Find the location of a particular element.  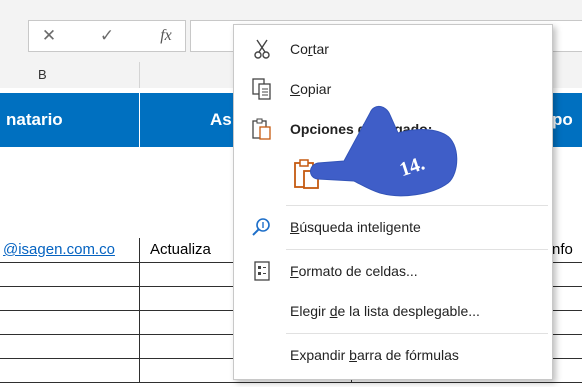

column-header-b: B is located at coordinates (70, 75).